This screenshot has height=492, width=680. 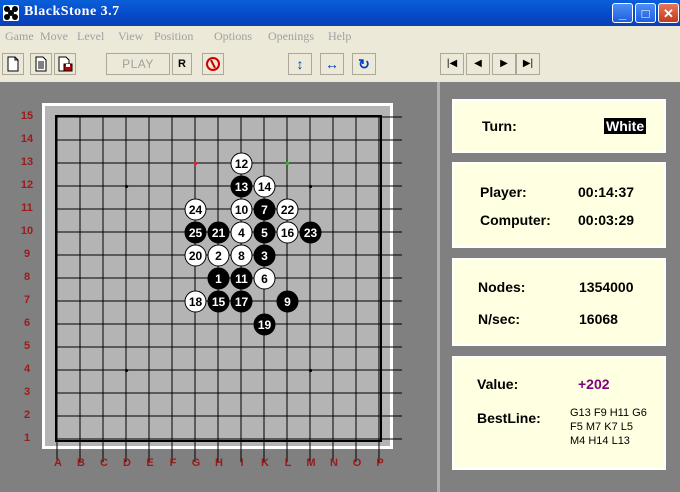 What do you see at coordinates (559, 205) in the screenshot?
I see `time-panel: Player: 00:14:37 Computer: 00:03:29` at bounding box center [559, 205].